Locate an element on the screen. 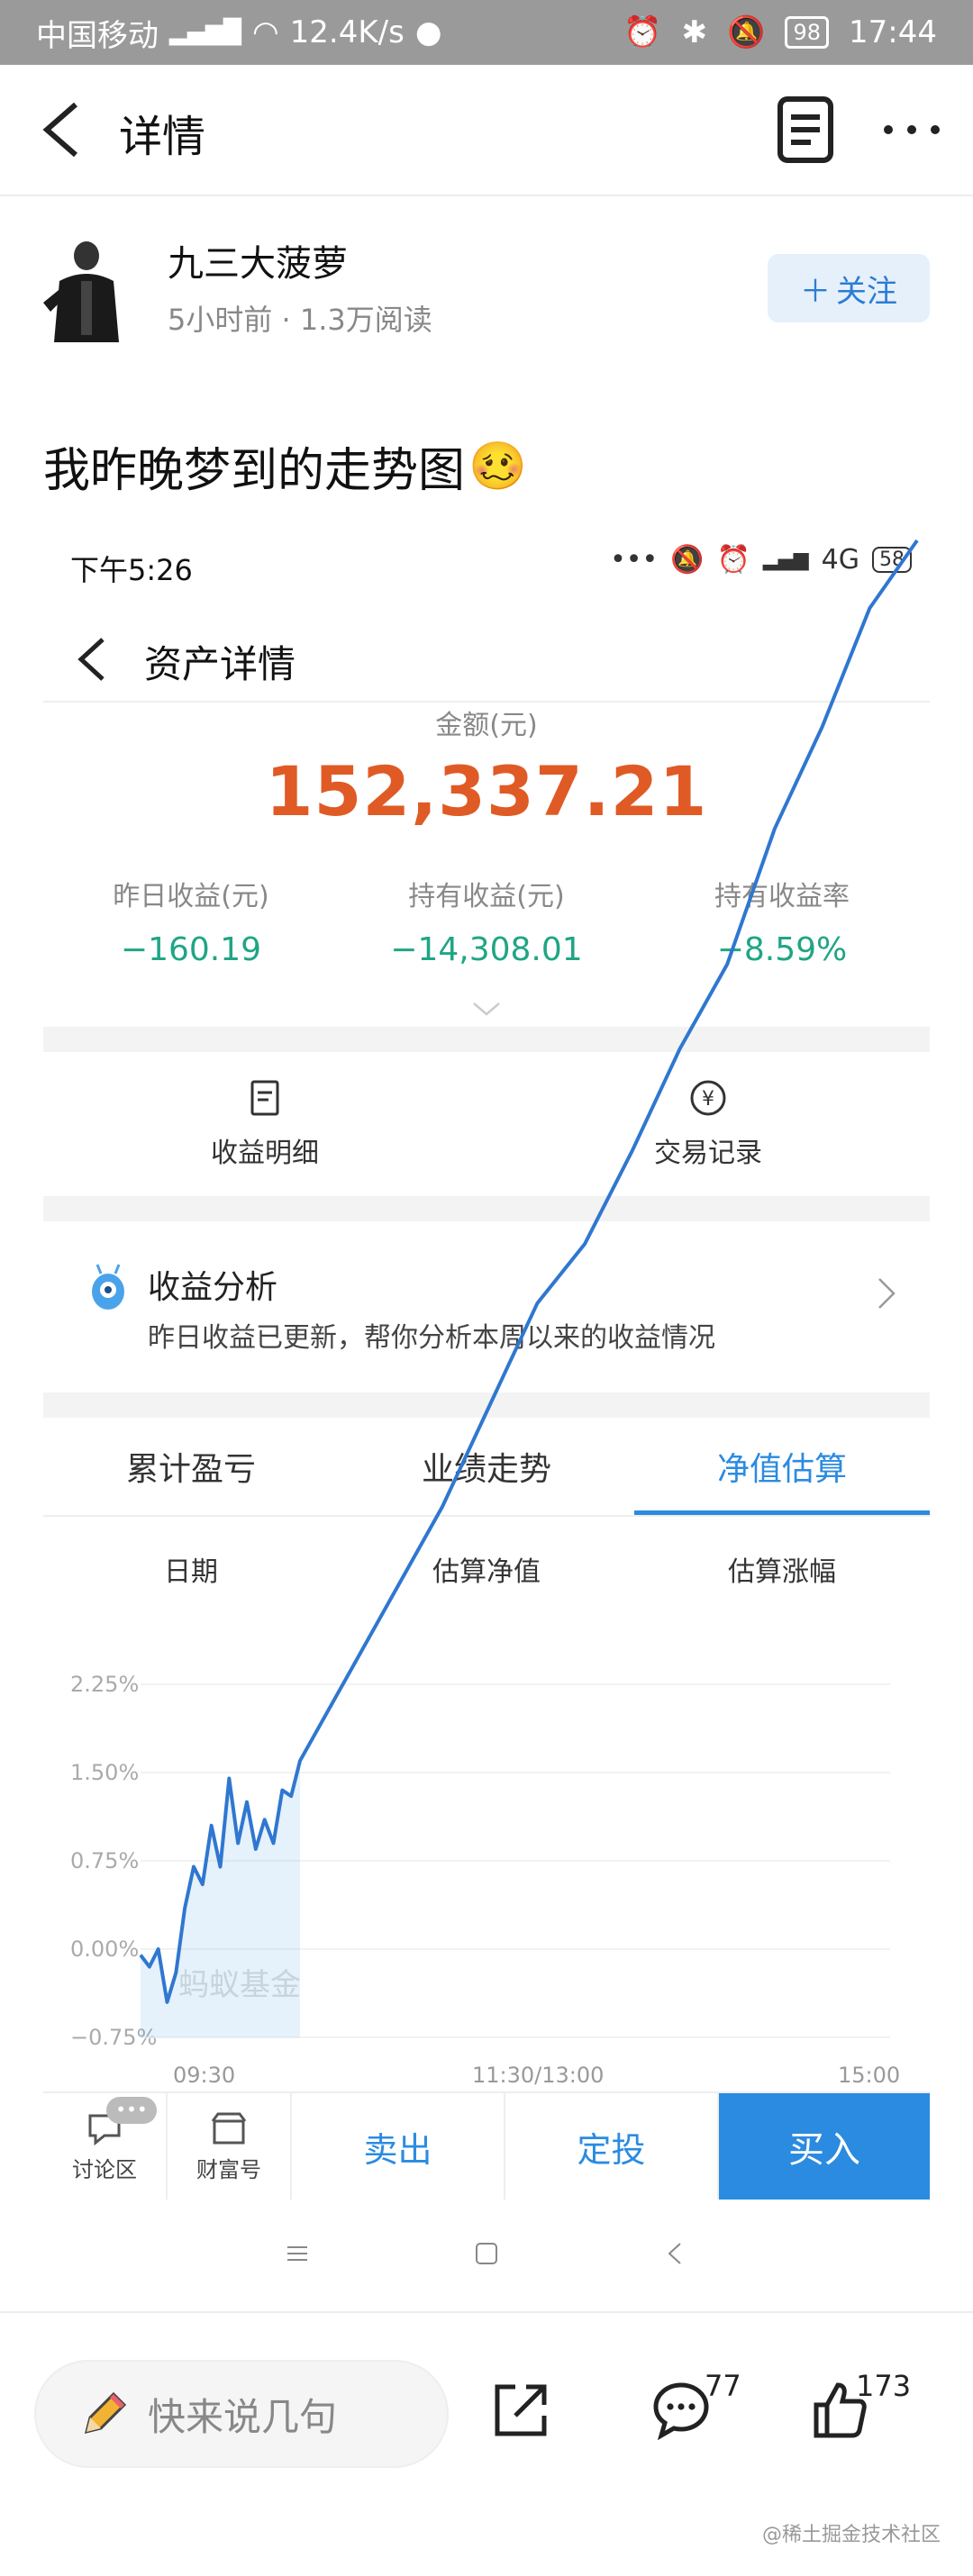 This screenshot has width=973, height=2576. home-icon is located at coordinates (486, 2253).